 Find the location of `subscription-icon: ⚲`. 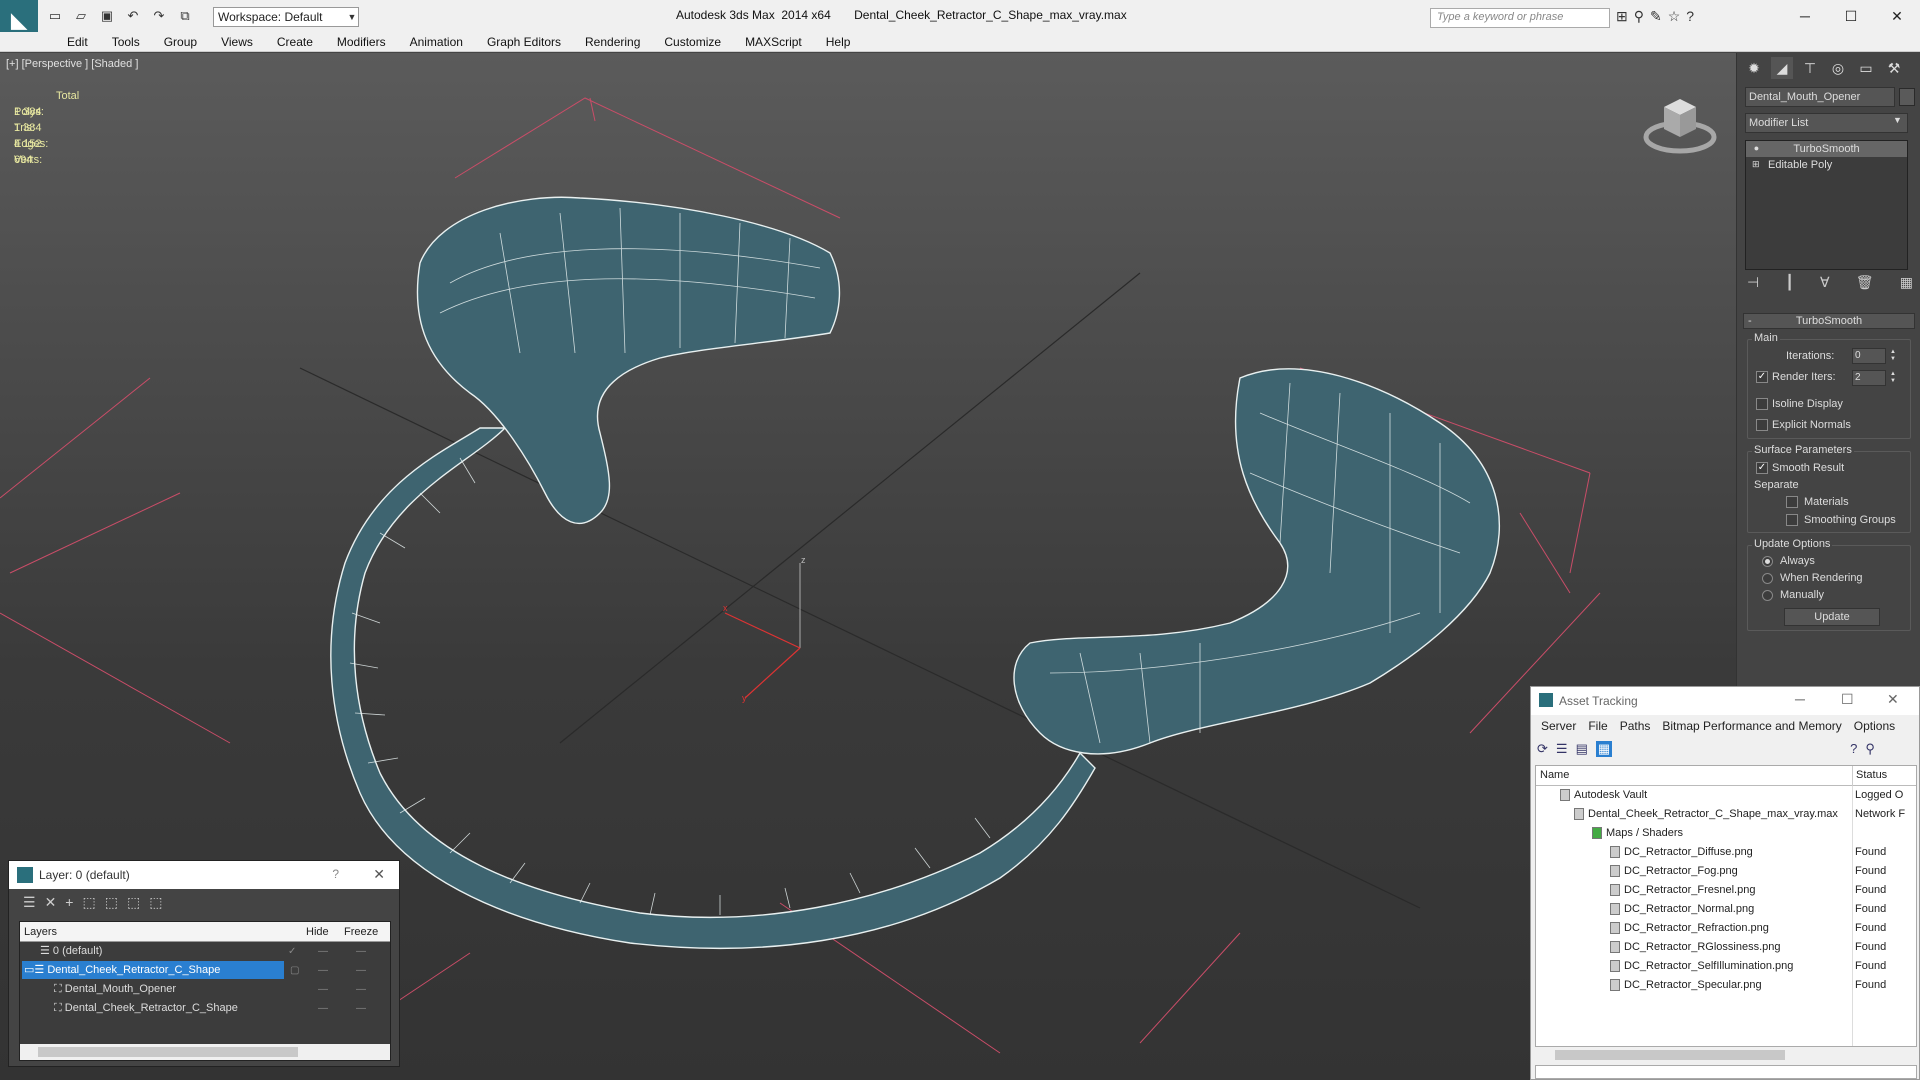

subscription-icon: ⚲ is located at coordinates (1639, 16).